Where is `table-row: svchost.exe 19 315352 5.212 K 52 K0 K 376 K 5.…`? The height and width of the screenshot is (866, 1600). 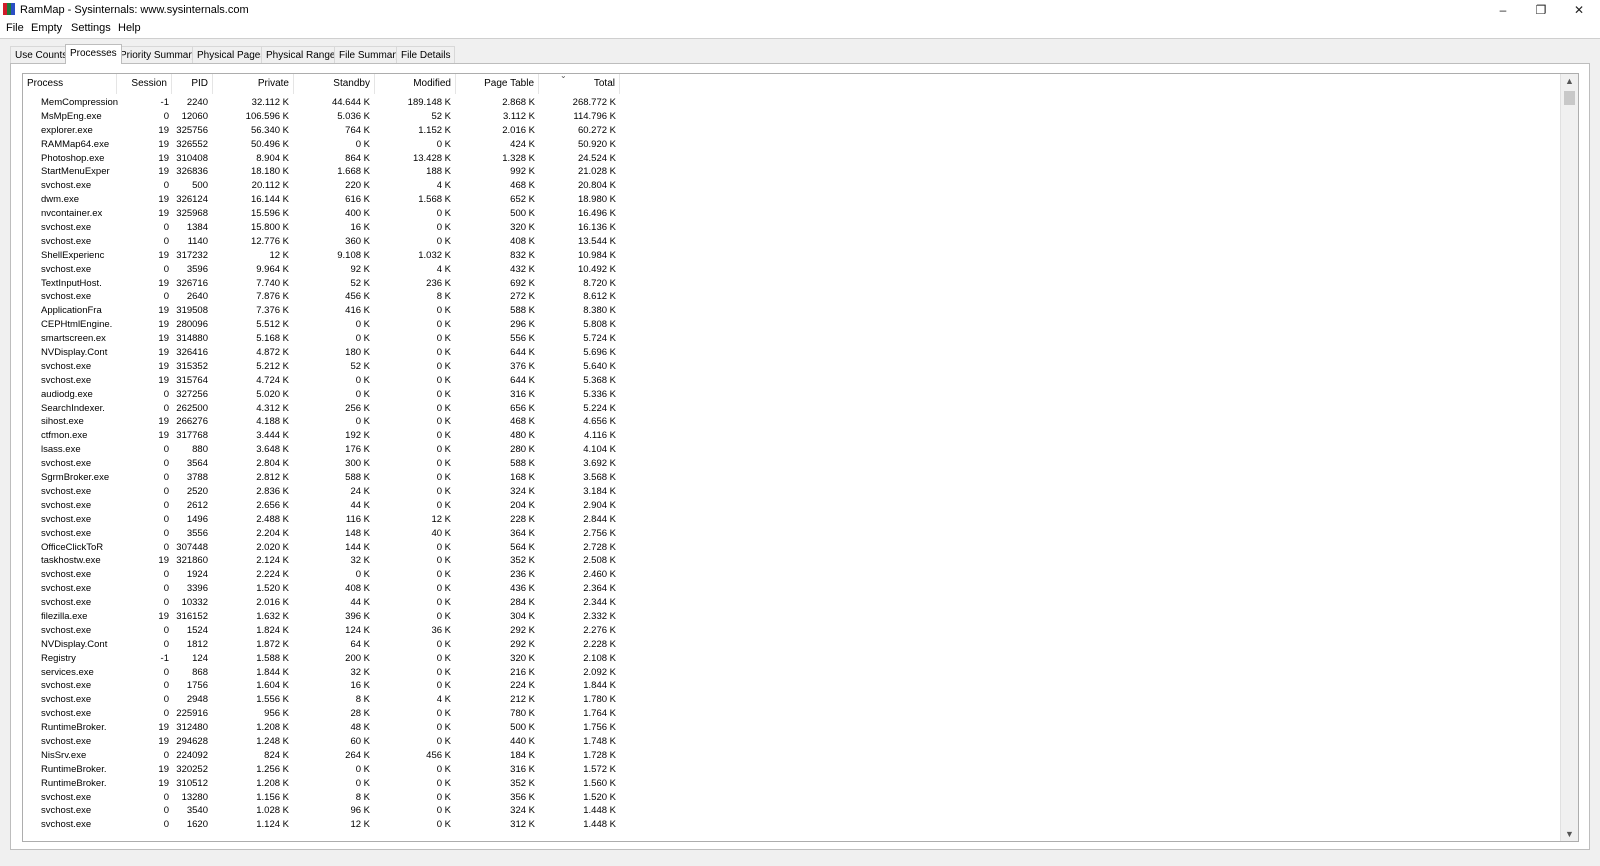
table-row: svchost.exe 19 315352 5.212 K 52 K0 K 376 K 5.… is located at coordinates (323, 367).